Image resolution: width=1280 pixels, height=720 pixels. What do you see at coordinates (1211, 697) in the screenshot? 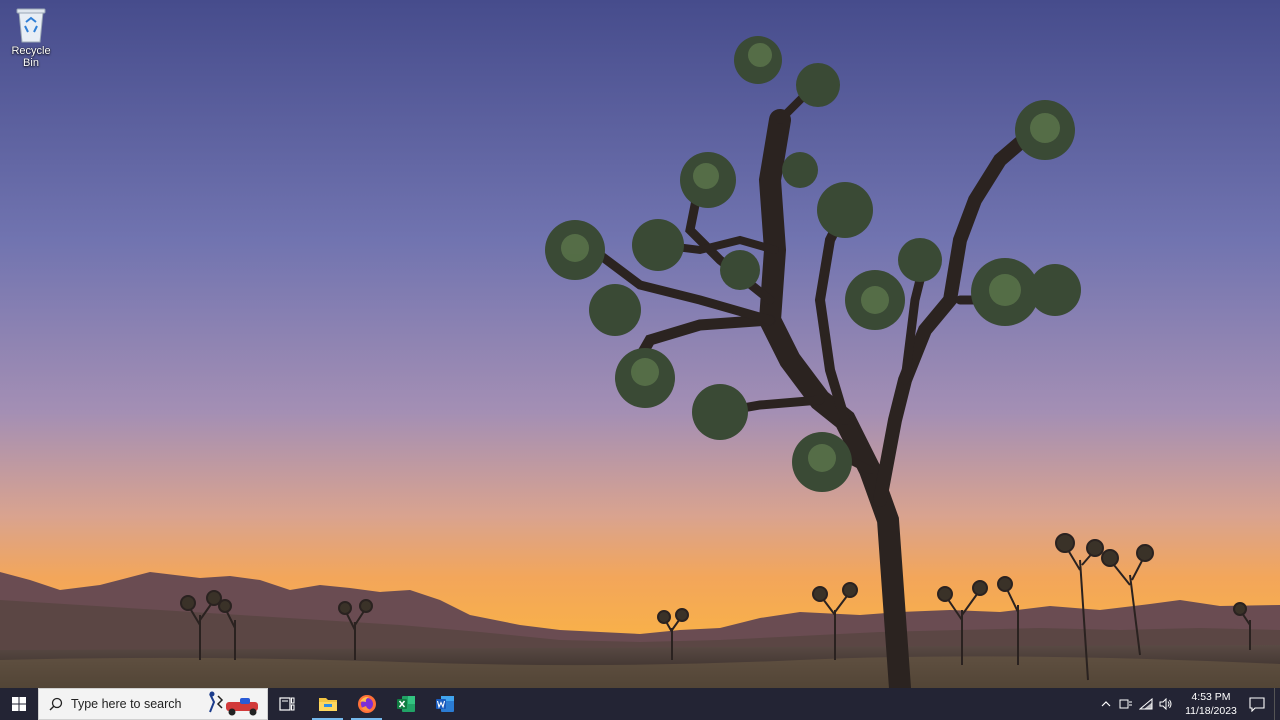
I see `clock-time: 4:53 PM` at bounding box center [1211, 697].